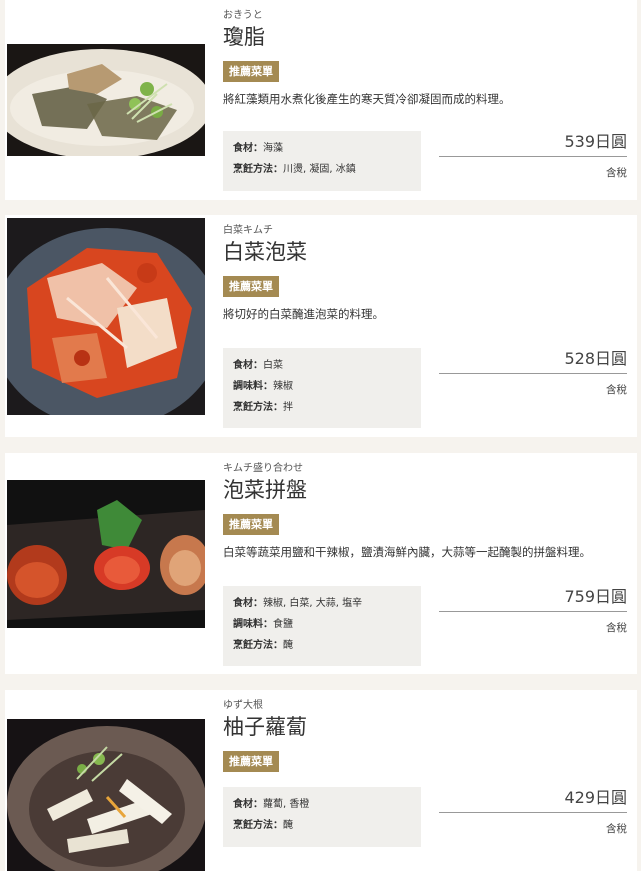  Describe the element at coordinates (425, 252) in the screenshot. I see `dish-name: 白菜泡菜` at that location.